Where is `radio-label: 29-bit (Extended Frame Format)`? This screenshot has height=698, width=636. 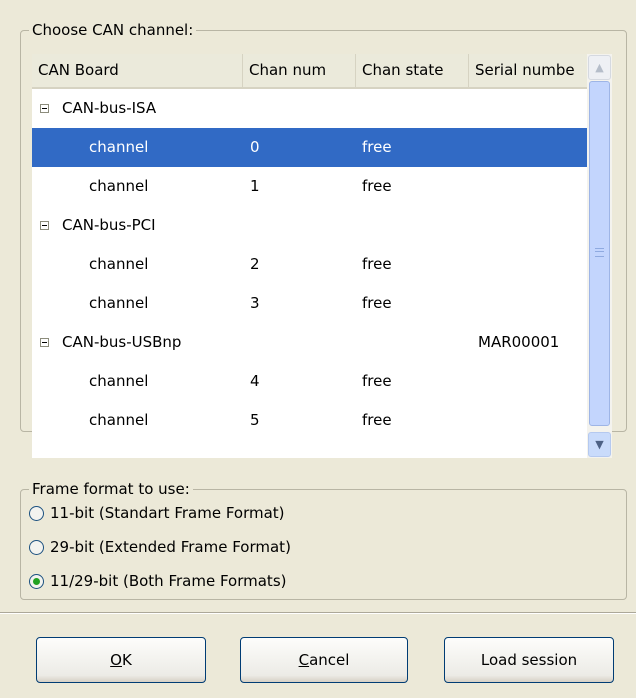 radio-label: 29-bit (Extended Frame Format) is located at coordinates (170, 547).